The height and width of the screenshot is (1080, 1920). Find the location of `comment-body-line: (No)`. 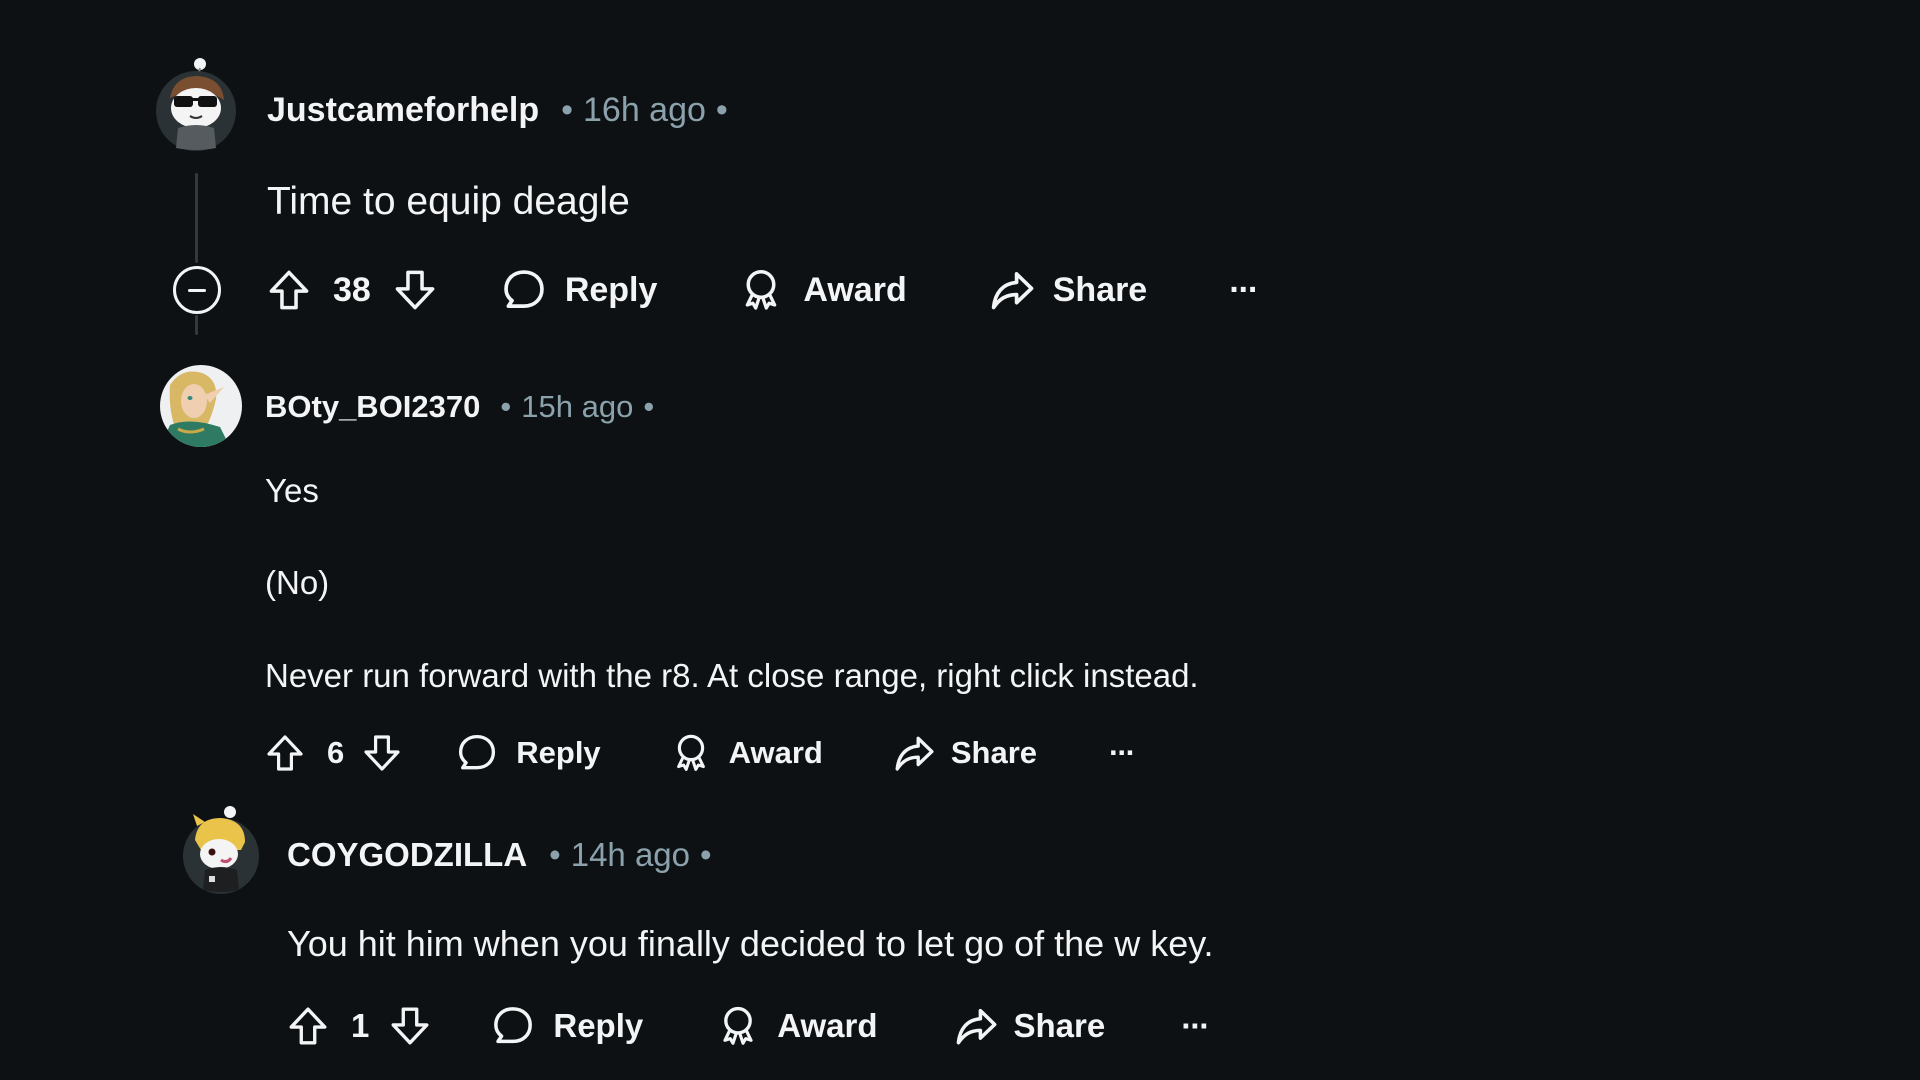

comment-body-line: (No) is located at coordinates (297, 582).